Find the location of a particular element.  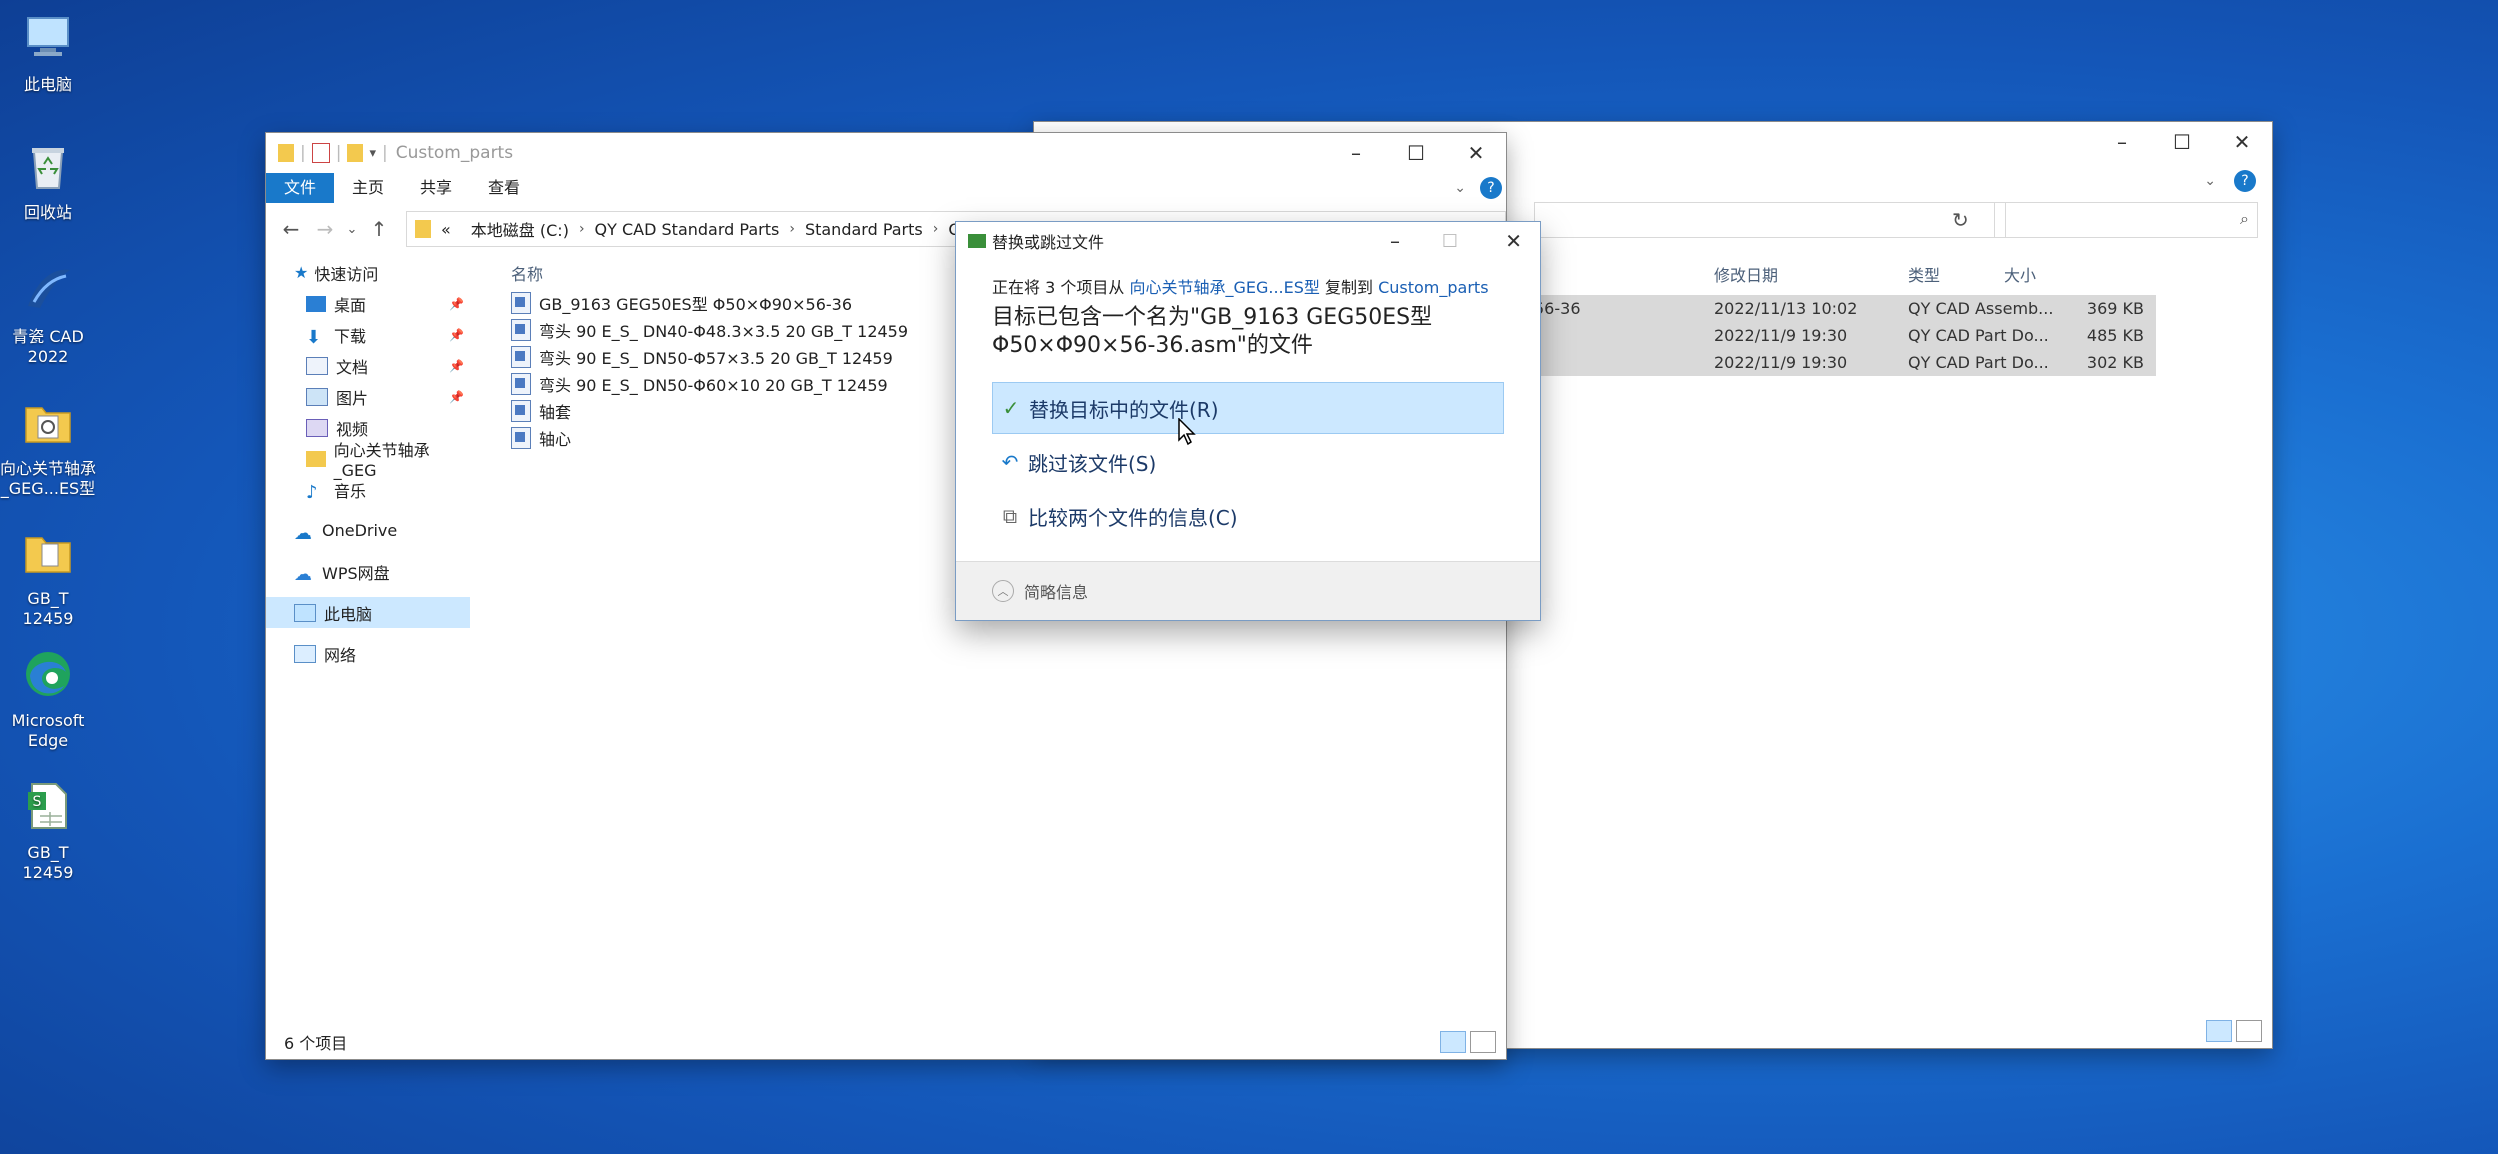

column-headers: 修改日期 类型 大小 is located at coordinates (1954, 271).